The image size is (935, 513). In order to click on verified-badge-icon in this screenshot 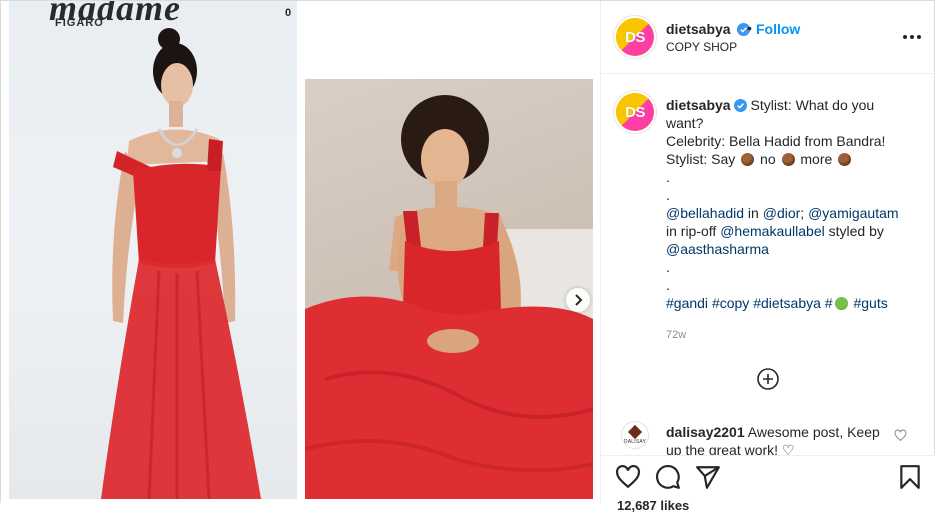, I will do `click(740, 105)`.